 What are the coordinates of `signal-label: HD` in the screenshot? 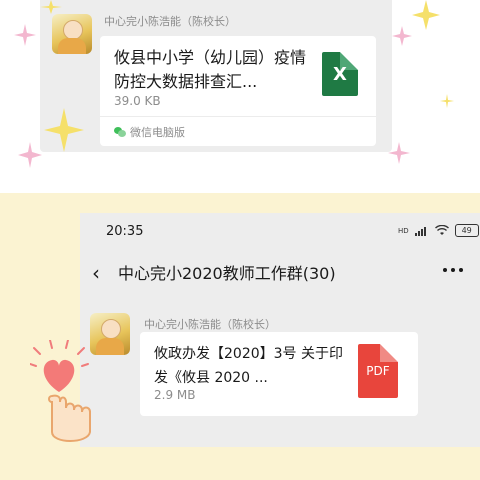 It's located at (403, 230).